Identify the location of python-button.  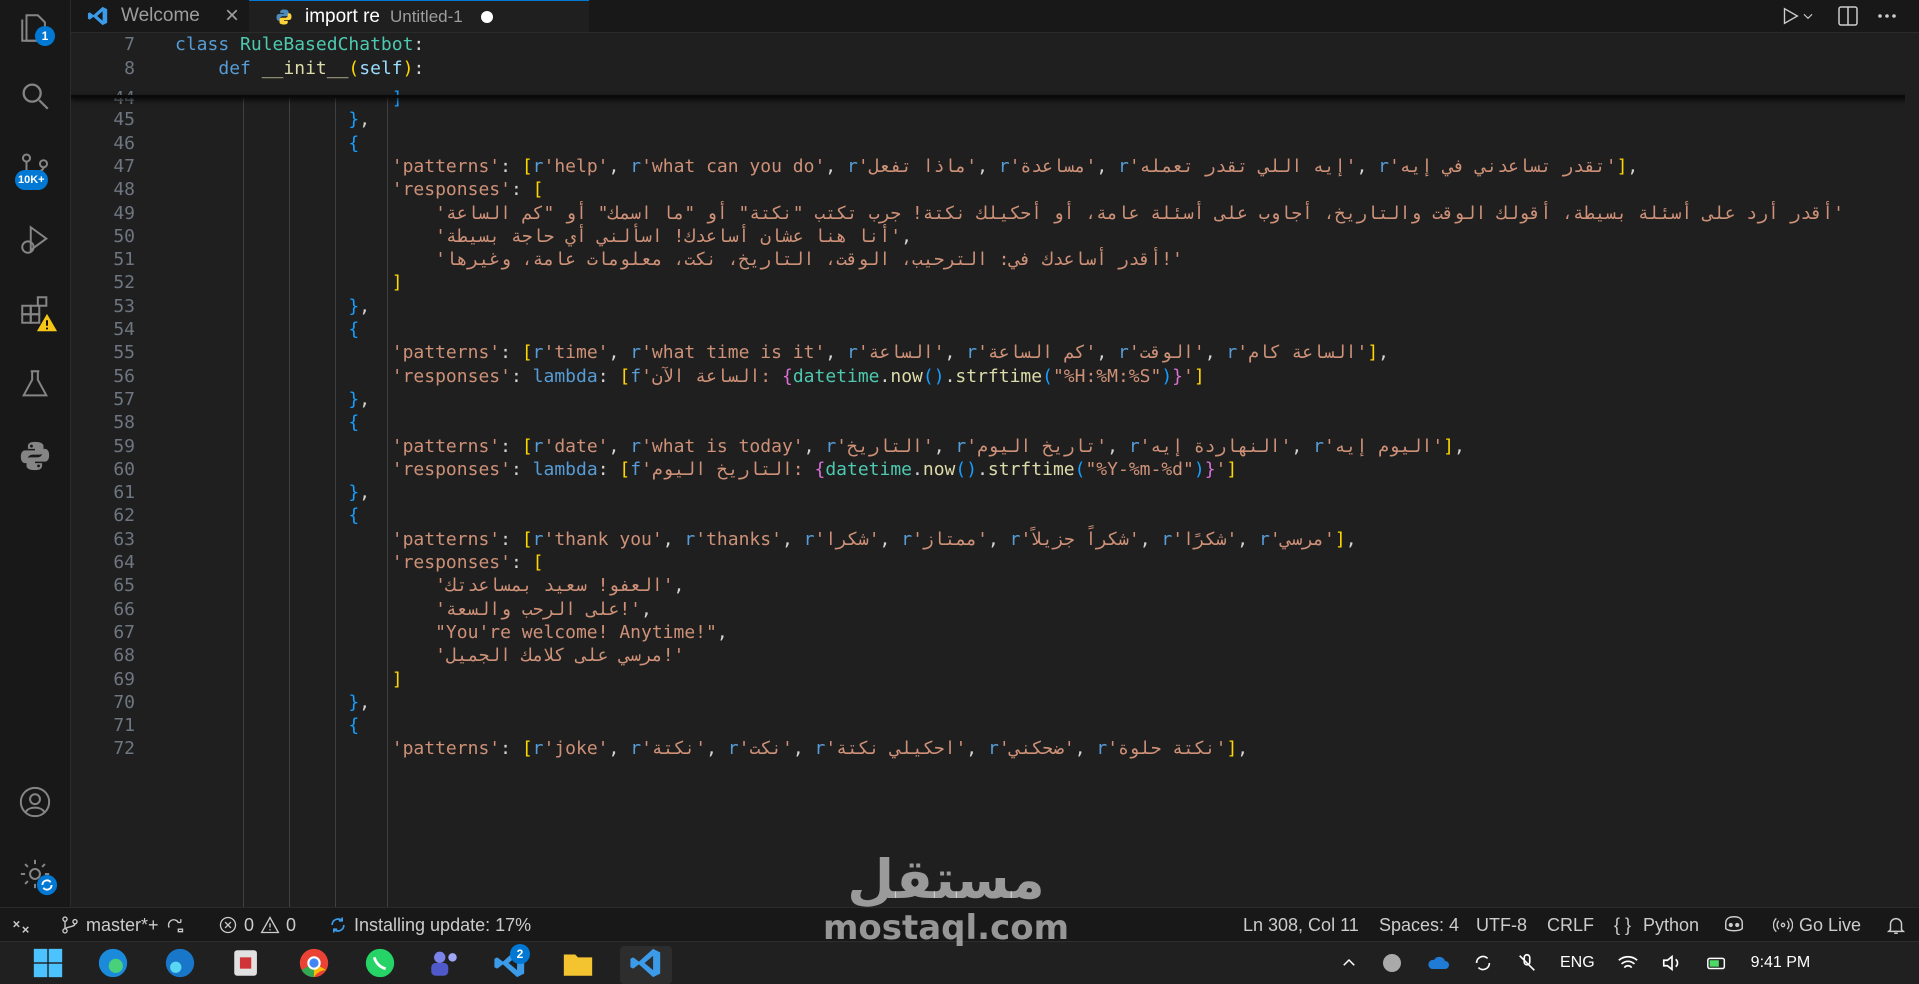
(35, 456).